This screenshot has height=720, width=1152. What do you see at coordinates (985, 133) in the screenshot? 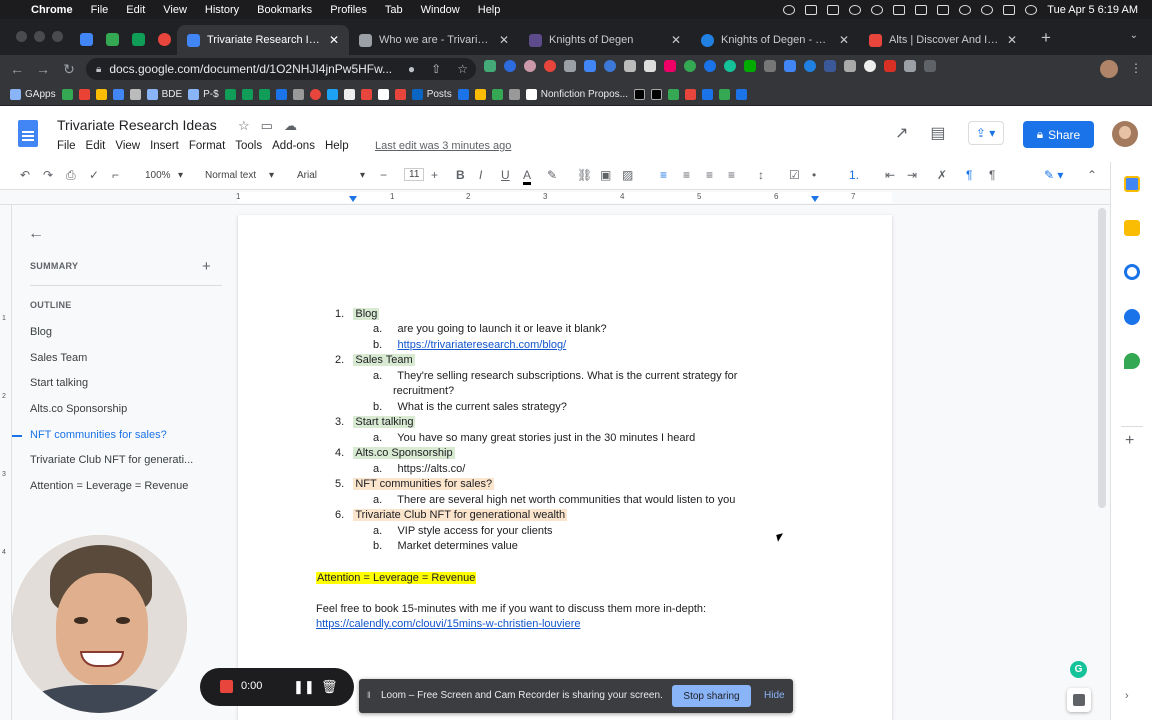
I see `present-button: ⇪ ▾` at bounding box center [985, 133].